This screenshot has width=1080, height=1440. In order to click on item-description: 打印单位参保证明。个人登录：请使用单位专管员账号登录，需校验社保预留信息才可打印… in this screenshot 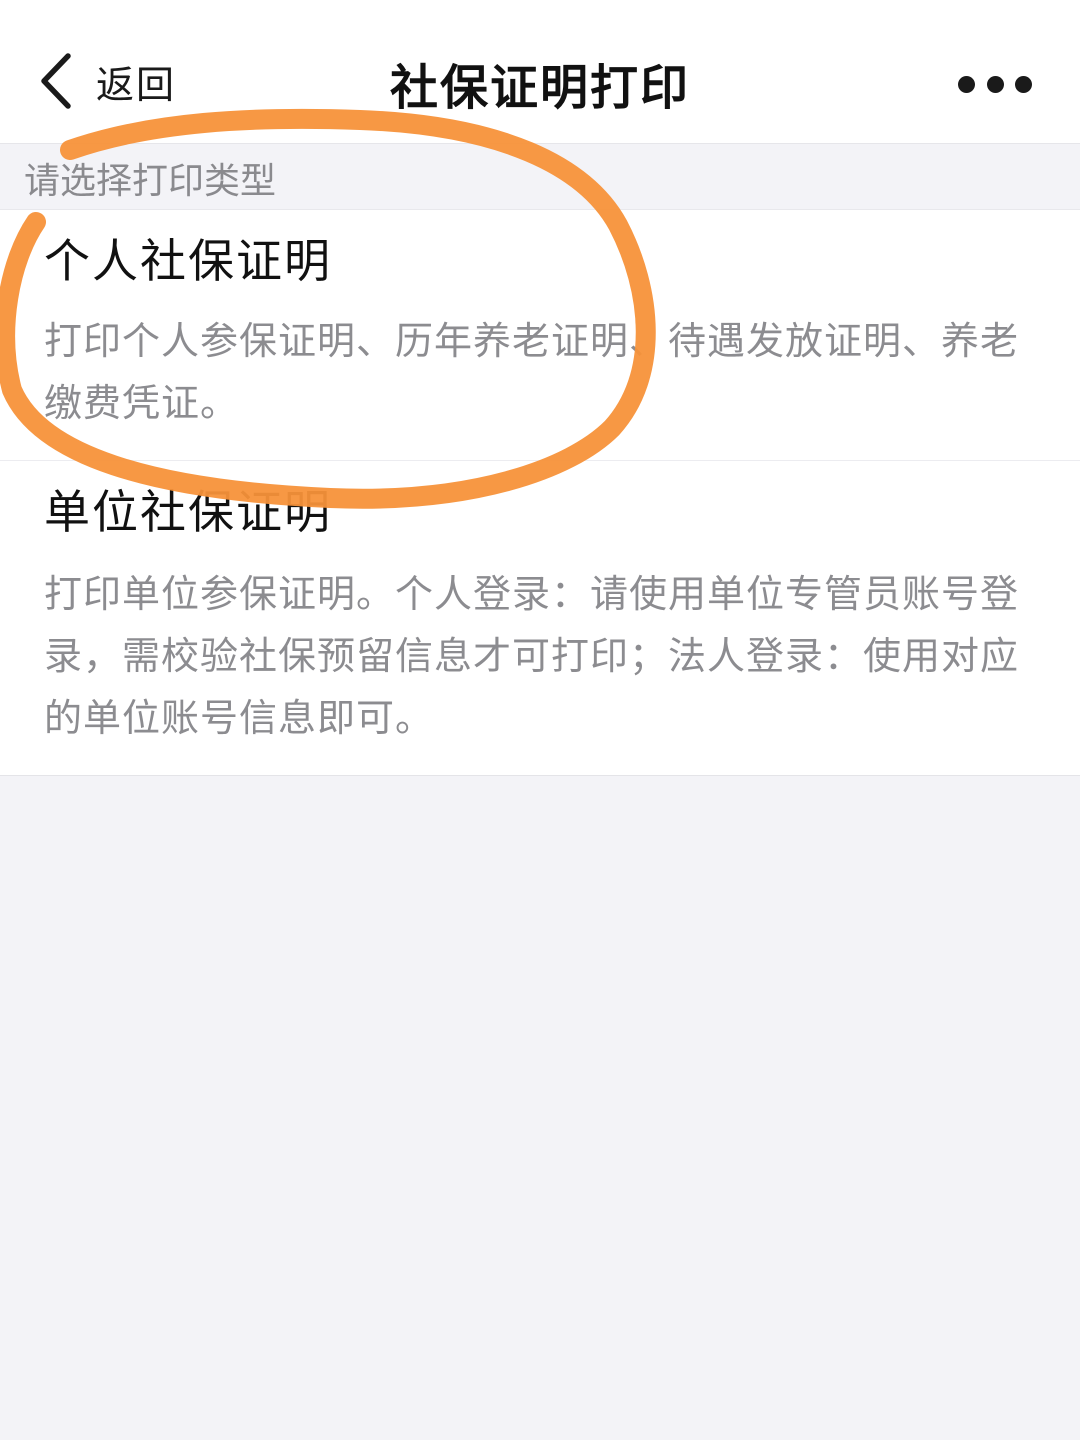, I will do `click(532, 656)`.